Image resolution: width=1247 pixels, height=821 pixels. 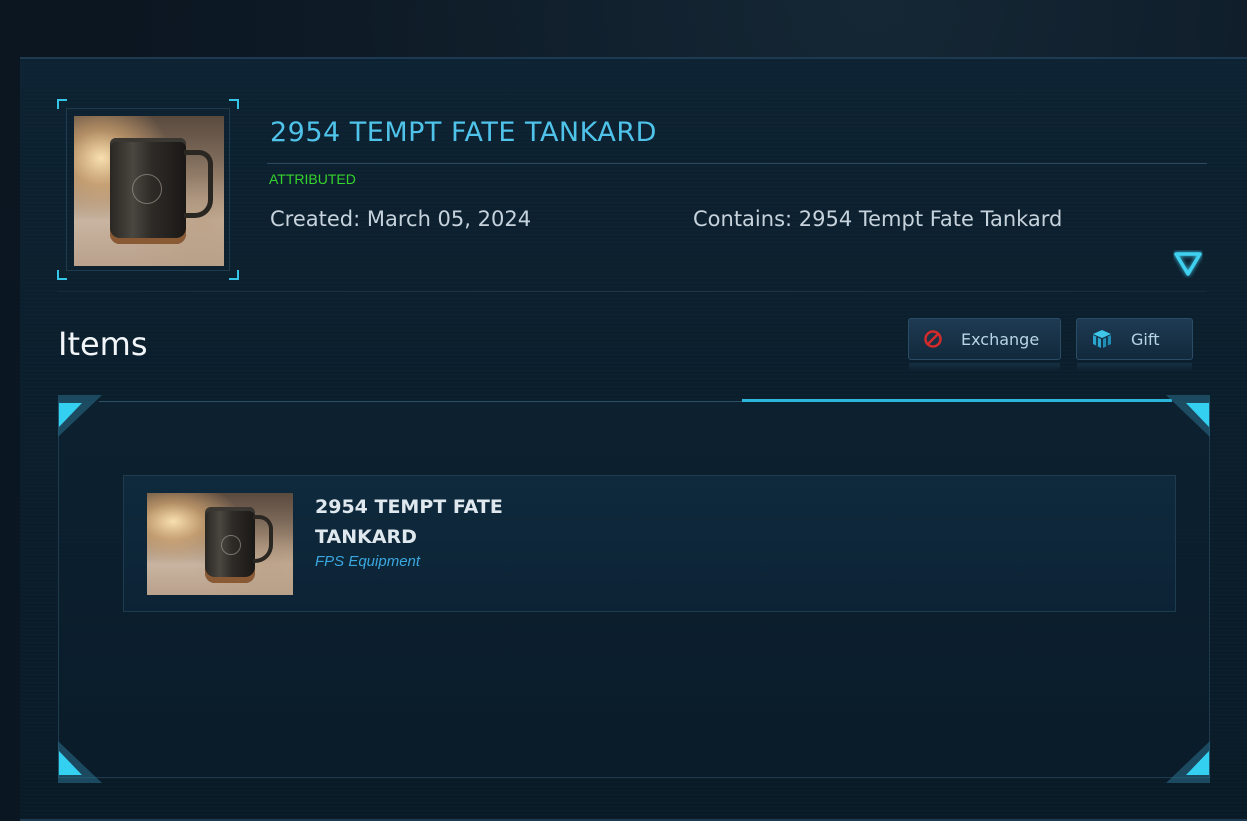 I want to click on chevron-down-triangle-icon, so click(x=1188, y=264).